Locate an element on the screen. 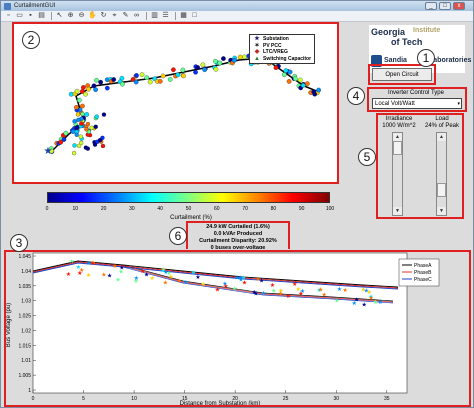  square-icon: □ is located at coordinates (194, 16).